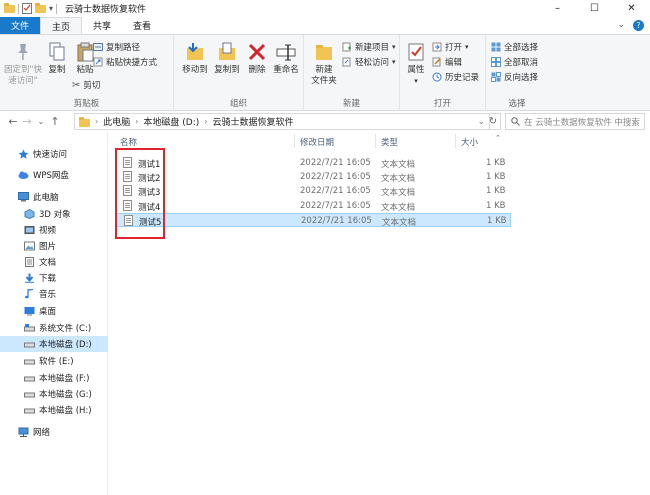 This screenshot has width=650, height=495. Describe the element at coordinates (54, 432) in the screenshot. I see `nav-item-network: 网络` at that location.